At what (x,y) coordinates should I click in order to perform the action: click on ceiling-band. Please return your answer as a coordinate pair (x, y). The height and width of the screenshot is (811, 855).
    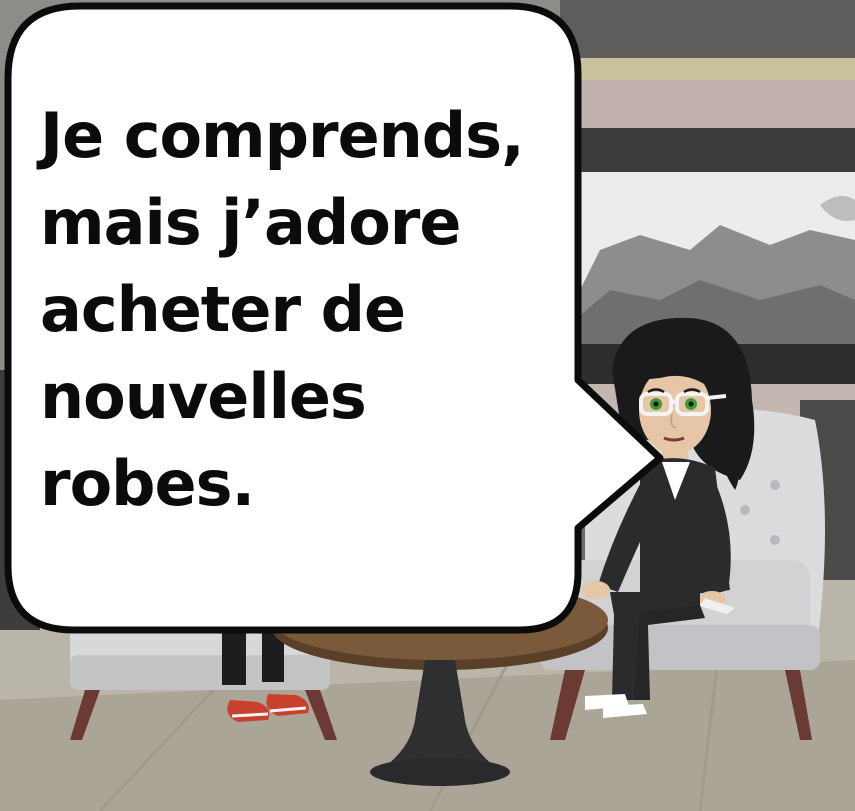
    Looking at the image, I should click on (707, 29).